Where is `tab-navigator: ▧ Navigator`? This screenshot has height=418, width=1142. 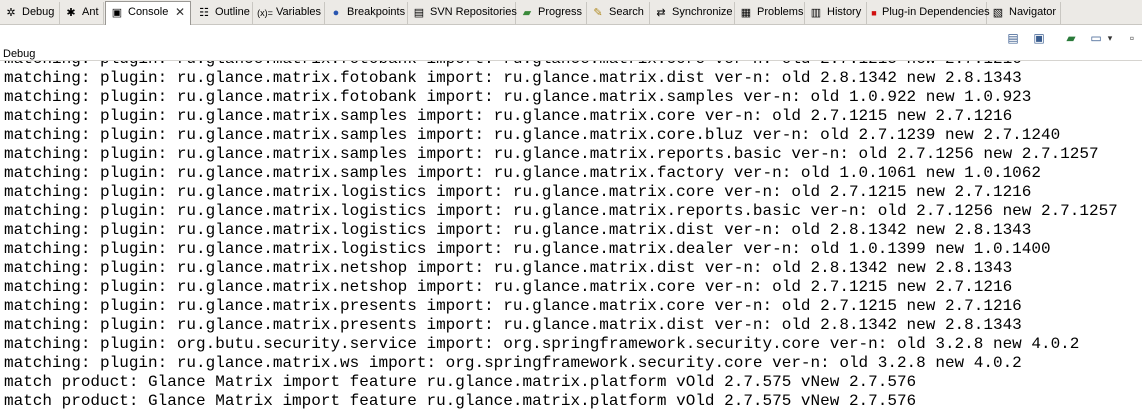 tab-navigator: ▧ Navigator is located at coordinates (1024, 13).